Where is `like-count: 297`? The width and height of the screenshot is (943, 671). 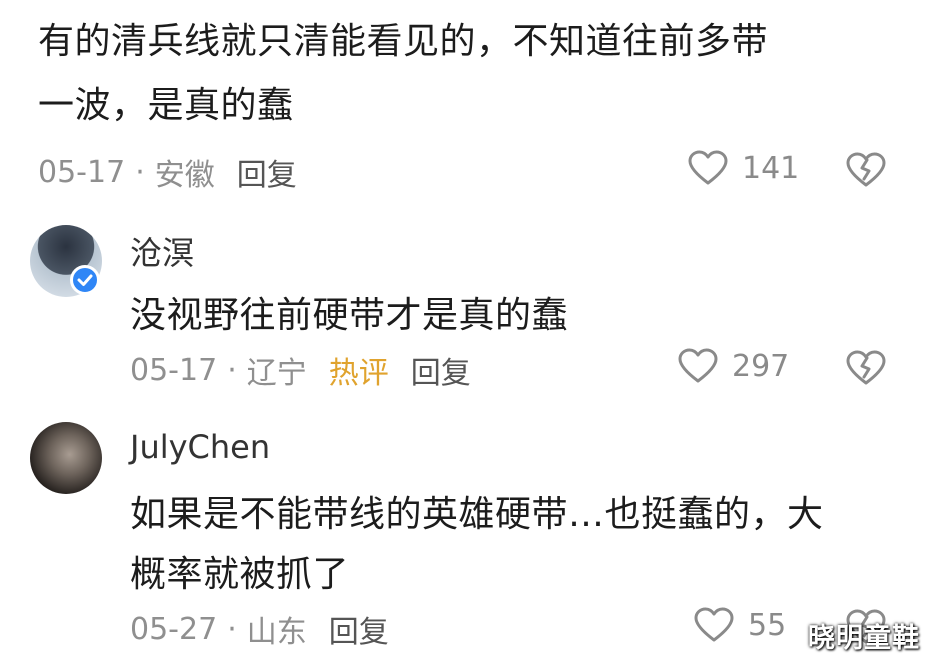
like-count: 297 is located at coordinates (761, 366).